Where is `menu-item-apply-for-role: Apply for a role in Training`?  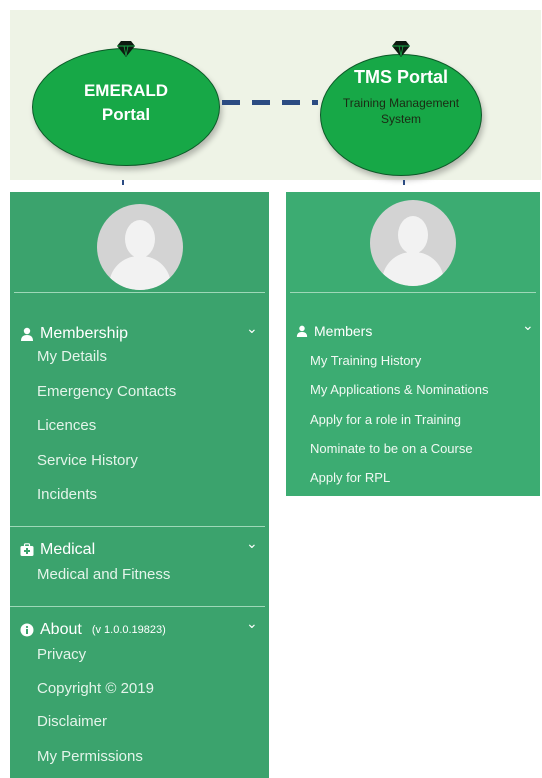 menu-item-apply-for-role: Apply for a role in Training is located at coordinates (385, 419).